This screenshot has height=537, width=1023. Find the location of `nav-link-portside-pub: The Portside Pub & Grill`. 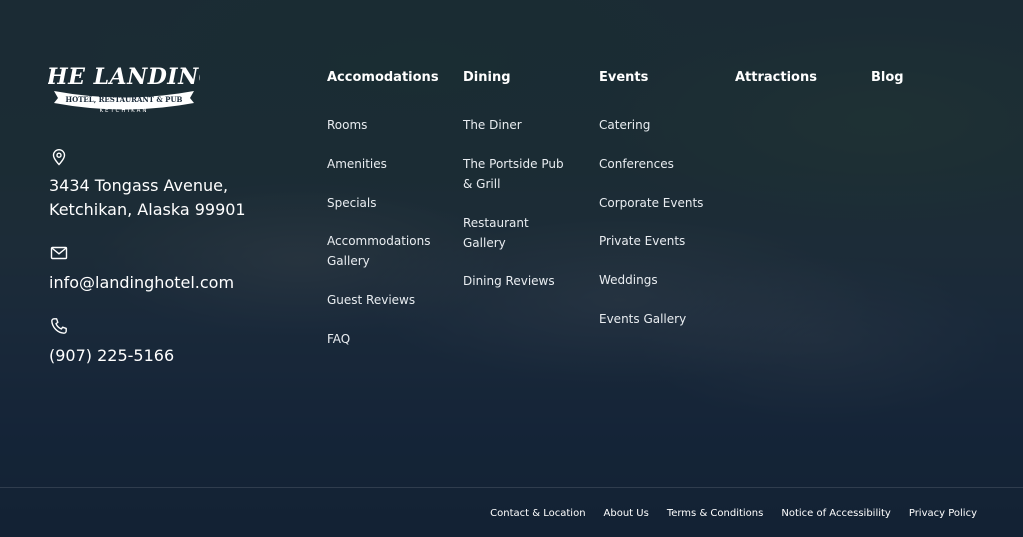

nav-link-portside-pub: The Portside Pub & Grill is located at coordinates (518, 174).